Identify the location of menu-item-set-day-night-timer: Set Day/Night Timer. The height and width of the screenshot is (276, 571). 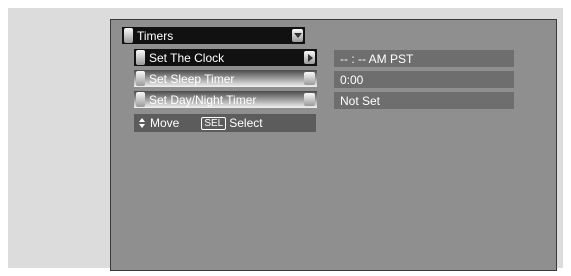
(225, 99).